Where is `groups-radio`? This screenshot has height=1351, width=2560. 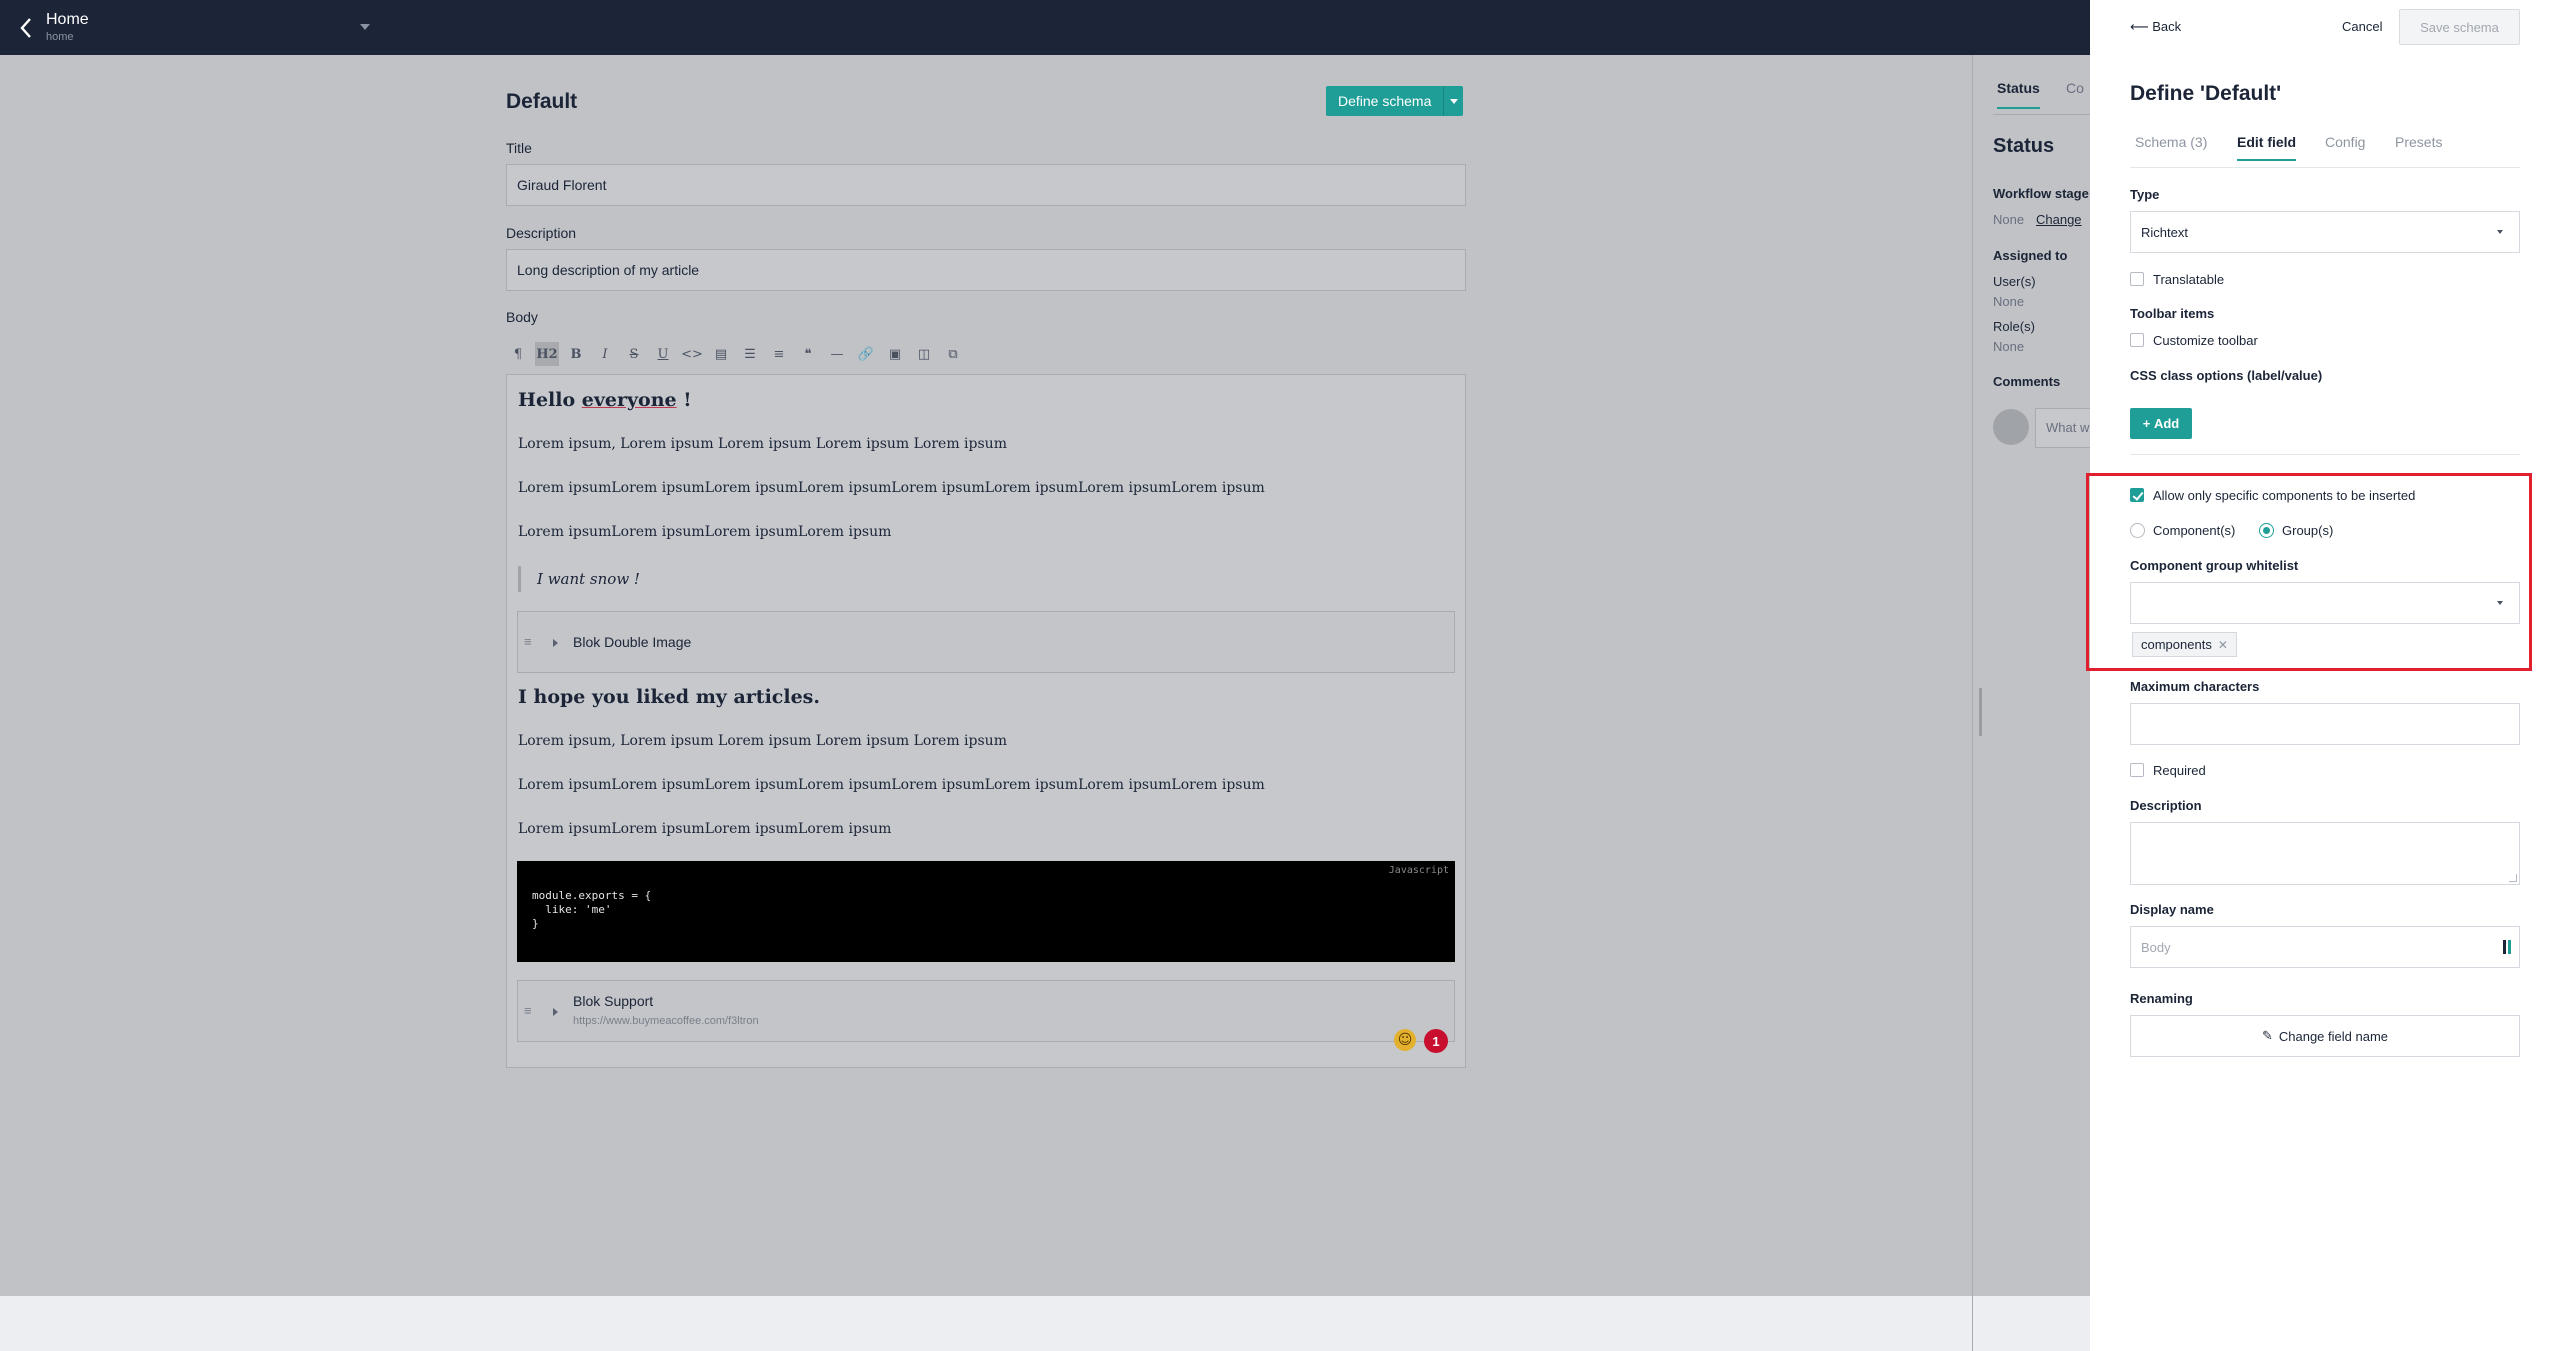
groups-radio is located at coordinates (2266, 530).